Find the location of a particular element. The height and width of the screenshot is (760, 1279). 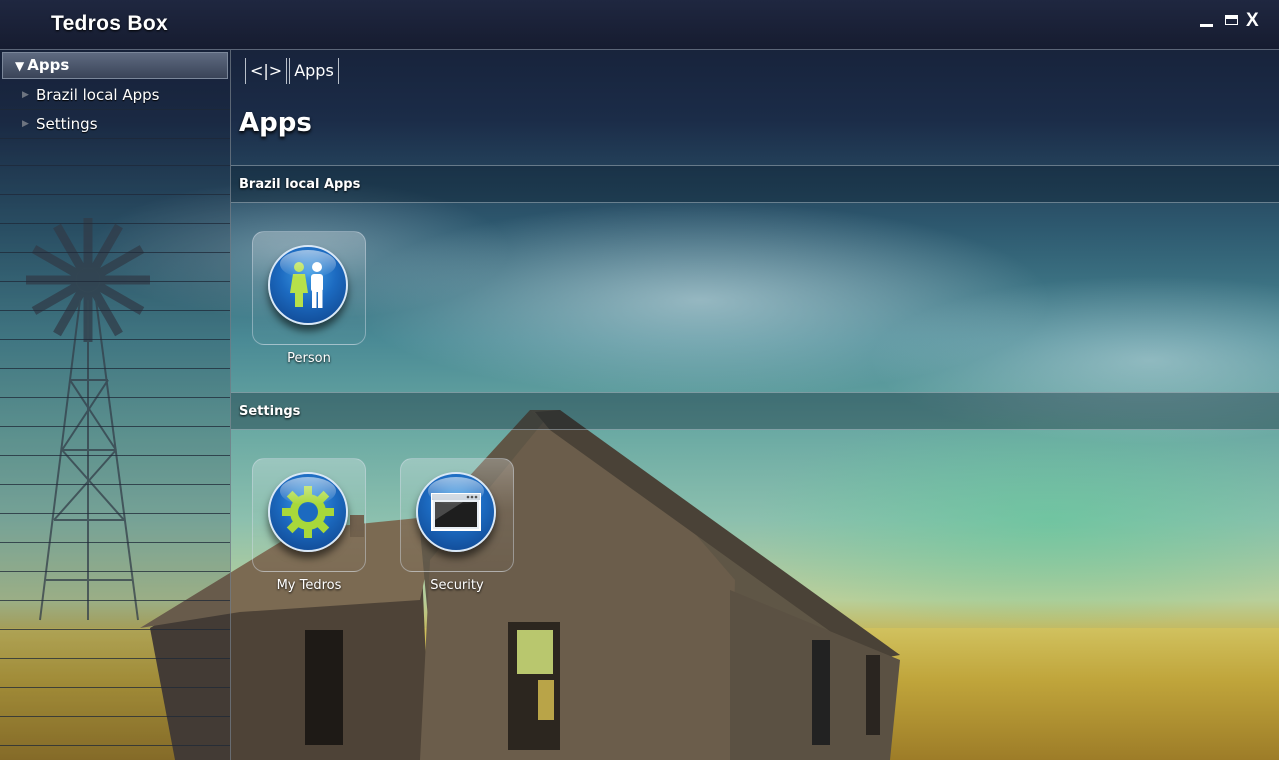

sidebar-item-settings: ▶ Settings is located at coordinates (115, 124).